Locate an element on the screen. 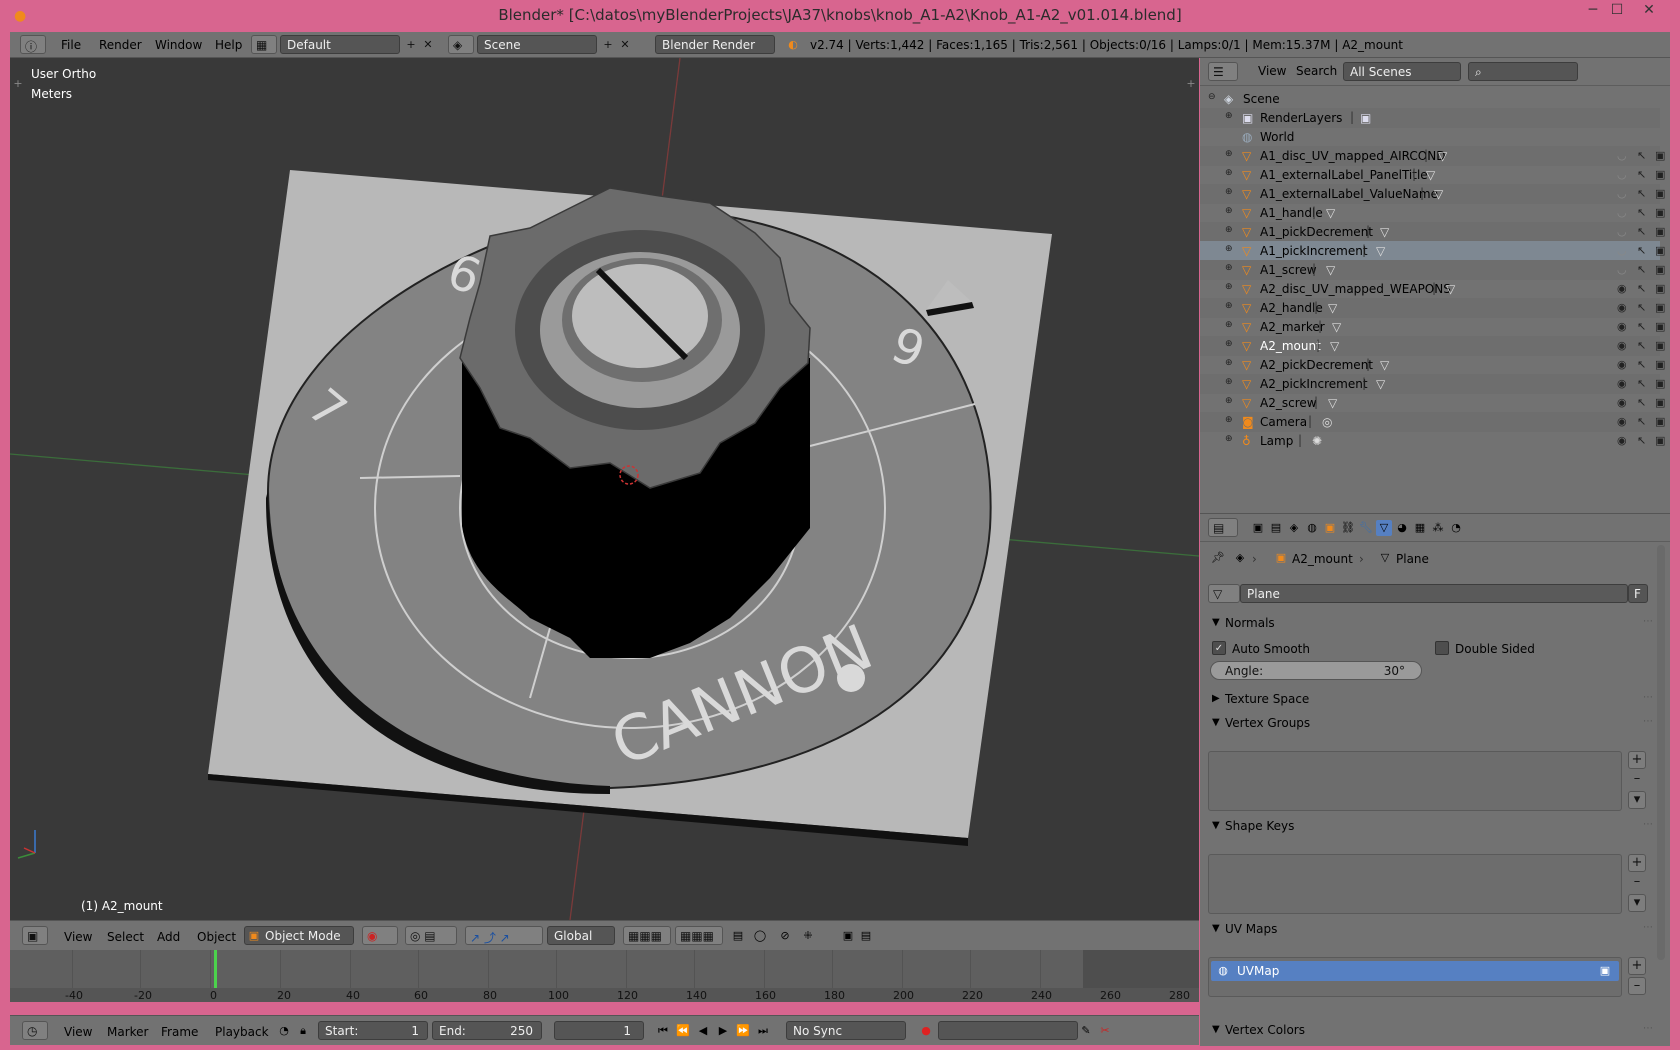  outliner-item-mesh: ⊕ ▽ A2_disc_UV_mapped_WEAPONS | ▽ ◉ ↖ ▣ is located at coordinates (1432, 289).